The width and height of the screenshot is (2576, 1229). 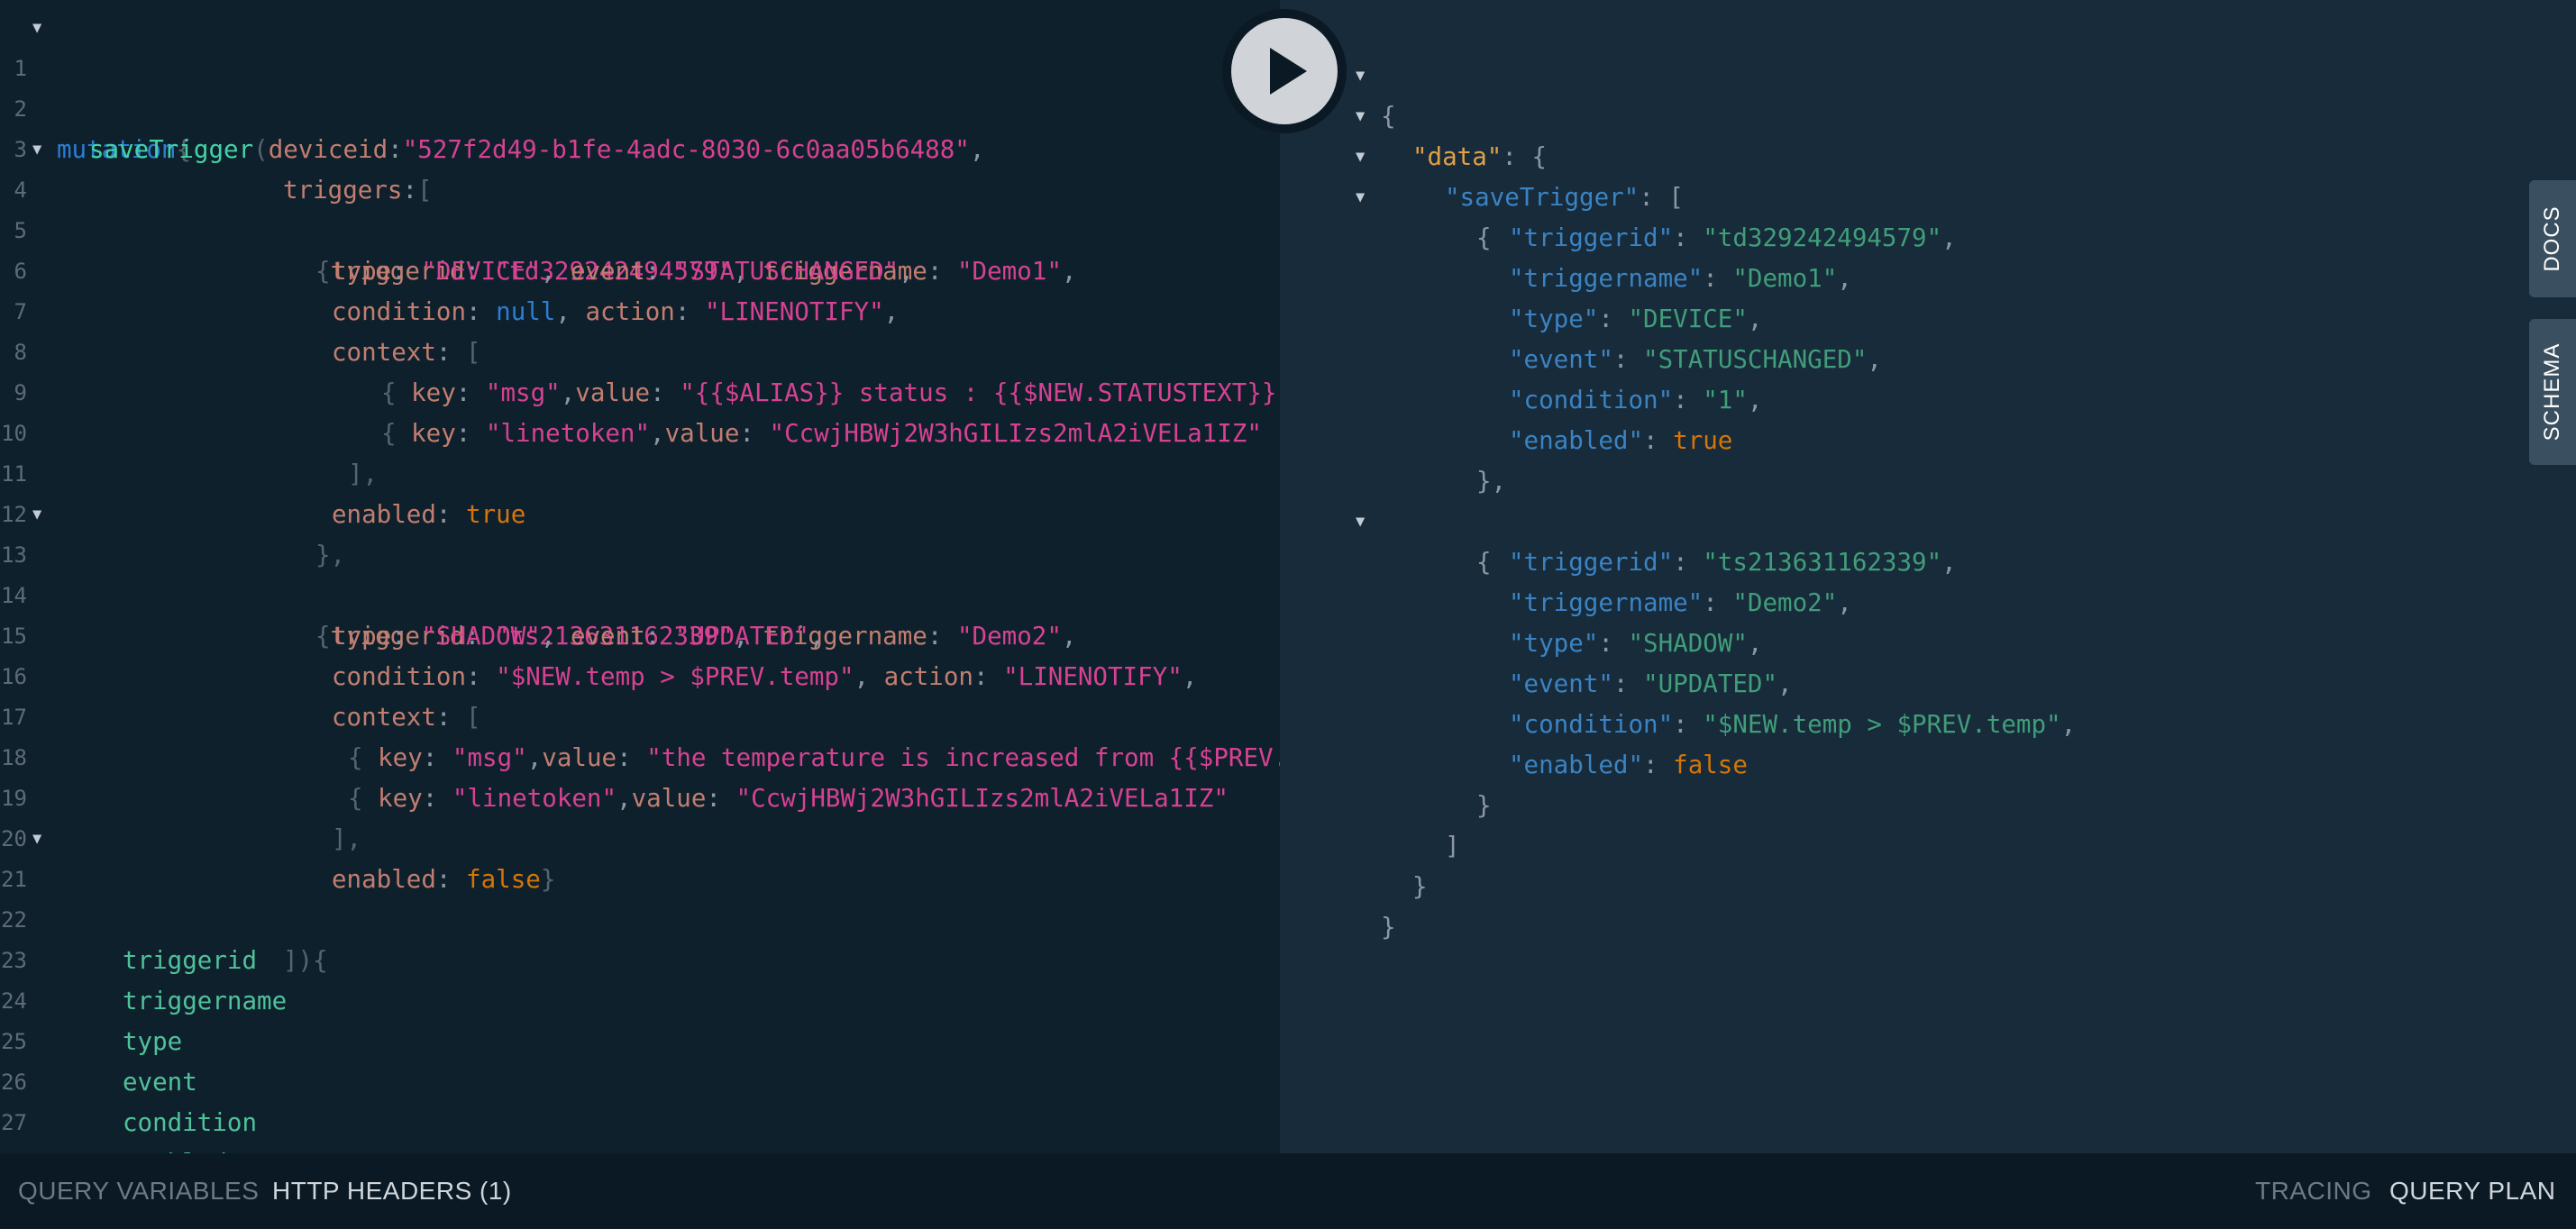 What do you see at coordinates (640, 471) in the screenshot?
I see `editor-line-11: 11 enabled: true` at bounding box center [640, 471].